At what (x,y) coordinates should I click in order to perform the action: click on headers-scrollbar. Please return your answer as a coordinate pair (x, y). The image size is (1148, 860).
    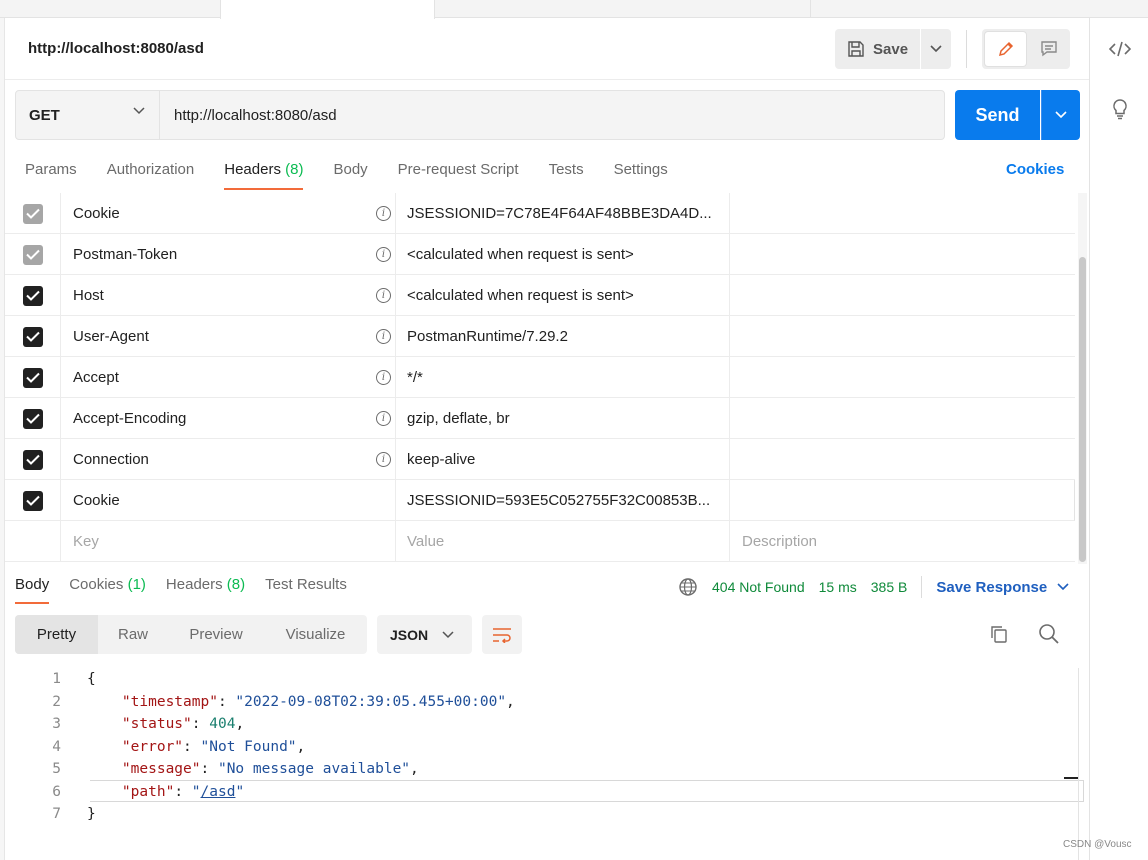
    Looking at the image, I should click on (1082, 378).